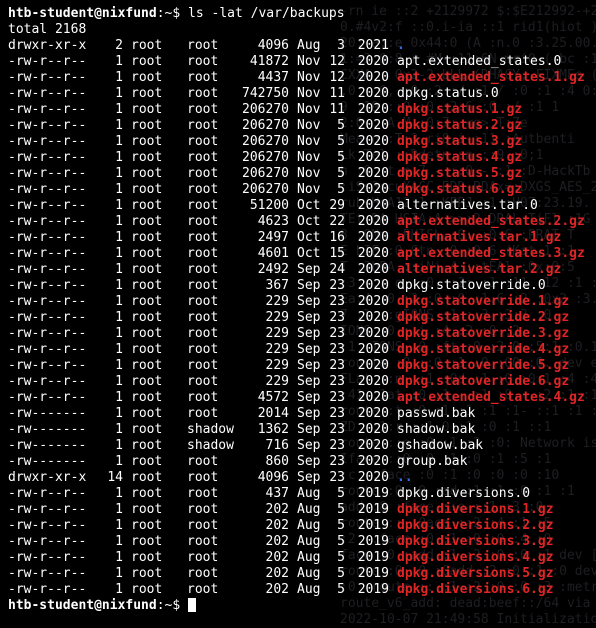 The height and width of the screenshot is (628, 596). What do you see at coordinates (475, 573) in the screenshot?
I see `file-name: dpkg.diversions.5.gz` at bounding box center [475, 573].